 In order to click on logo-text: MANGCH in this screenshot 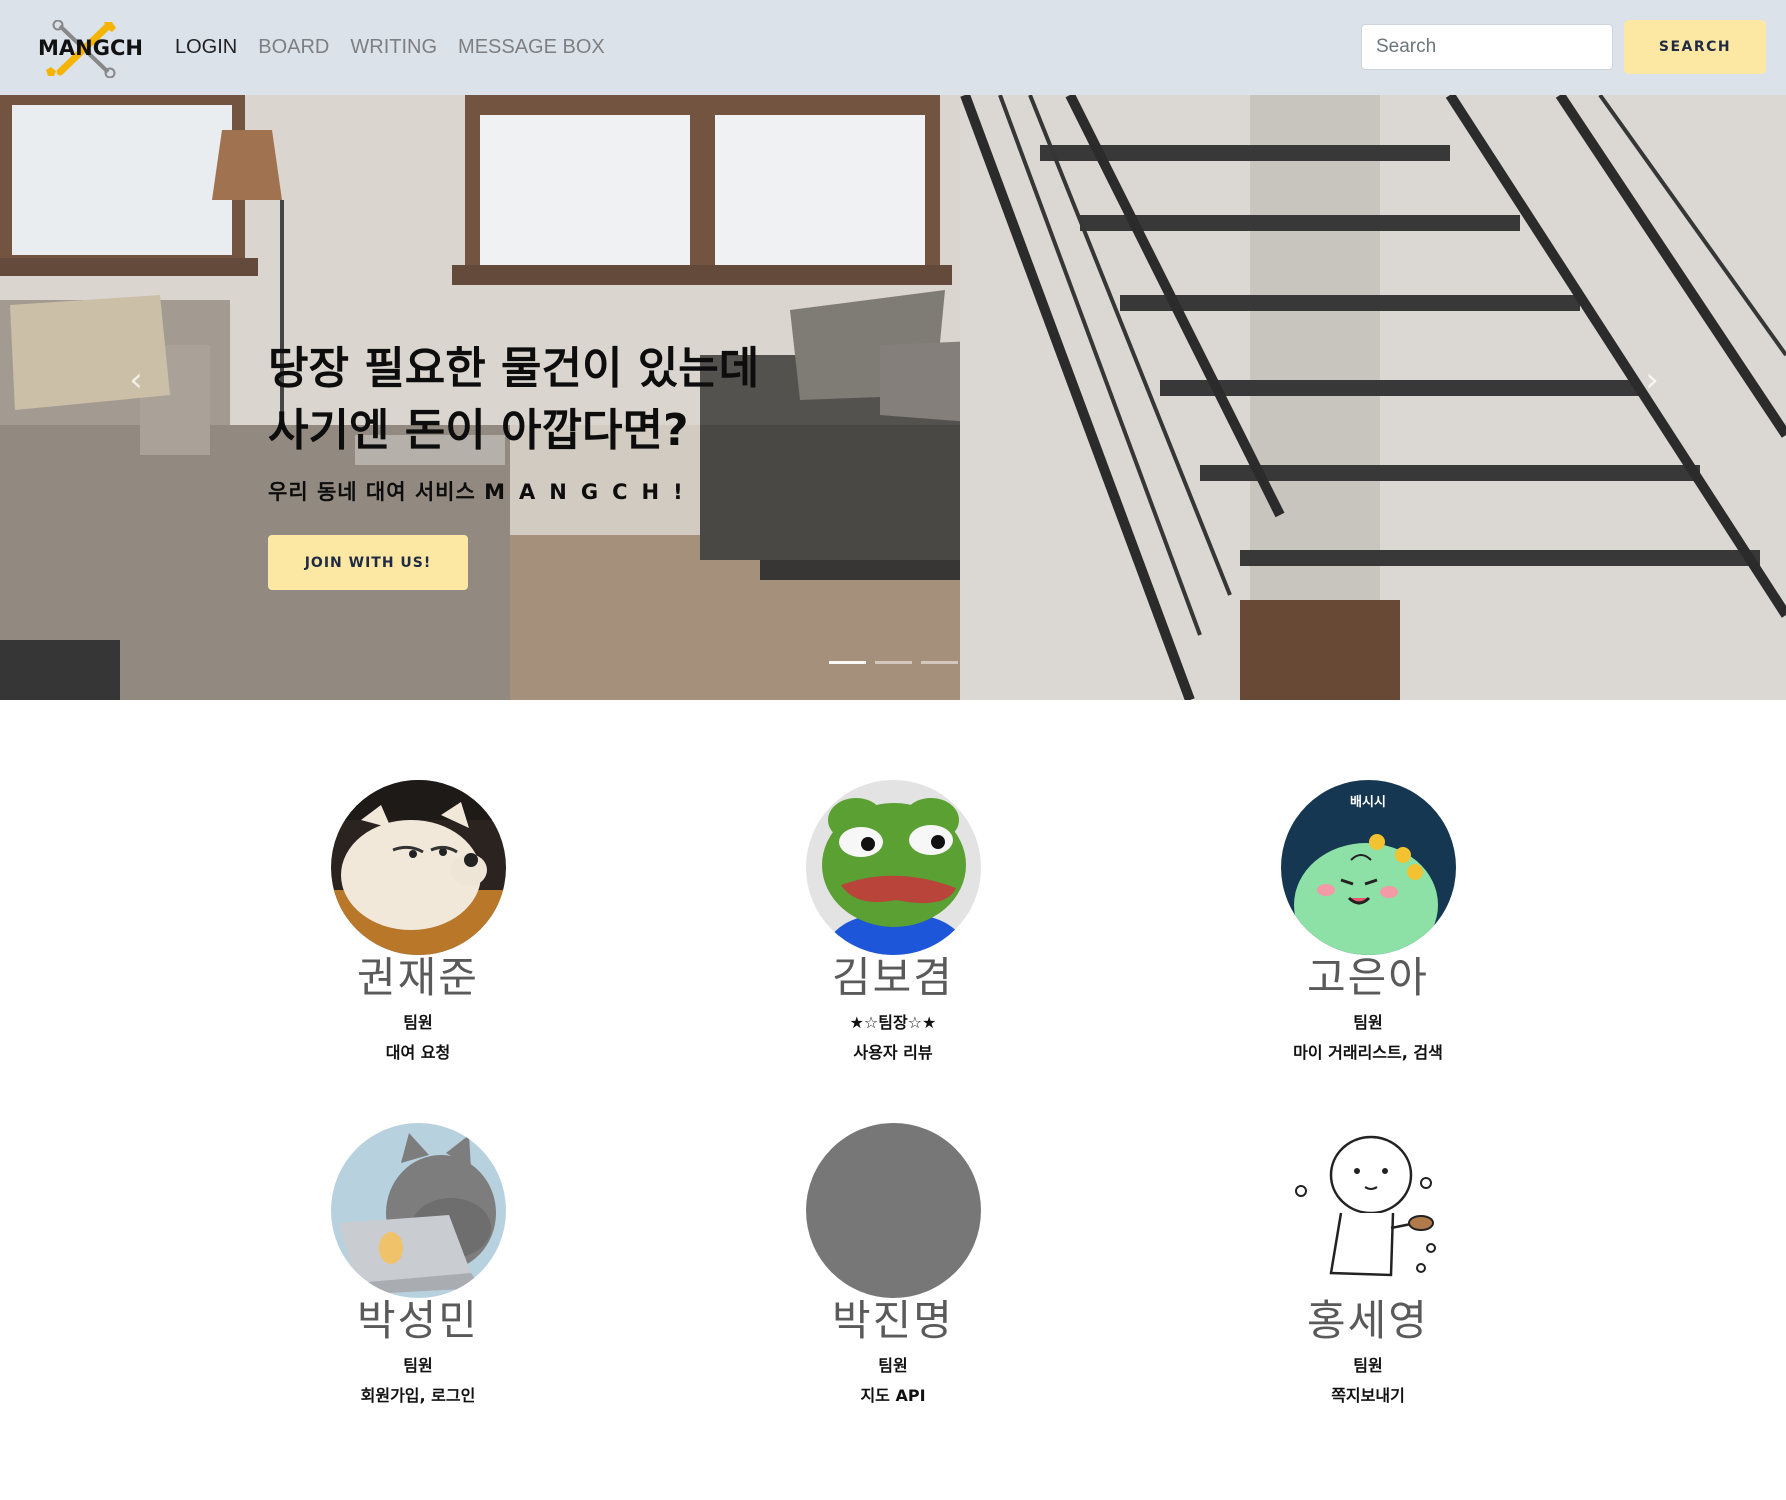, I will do `click(90, 48)`.